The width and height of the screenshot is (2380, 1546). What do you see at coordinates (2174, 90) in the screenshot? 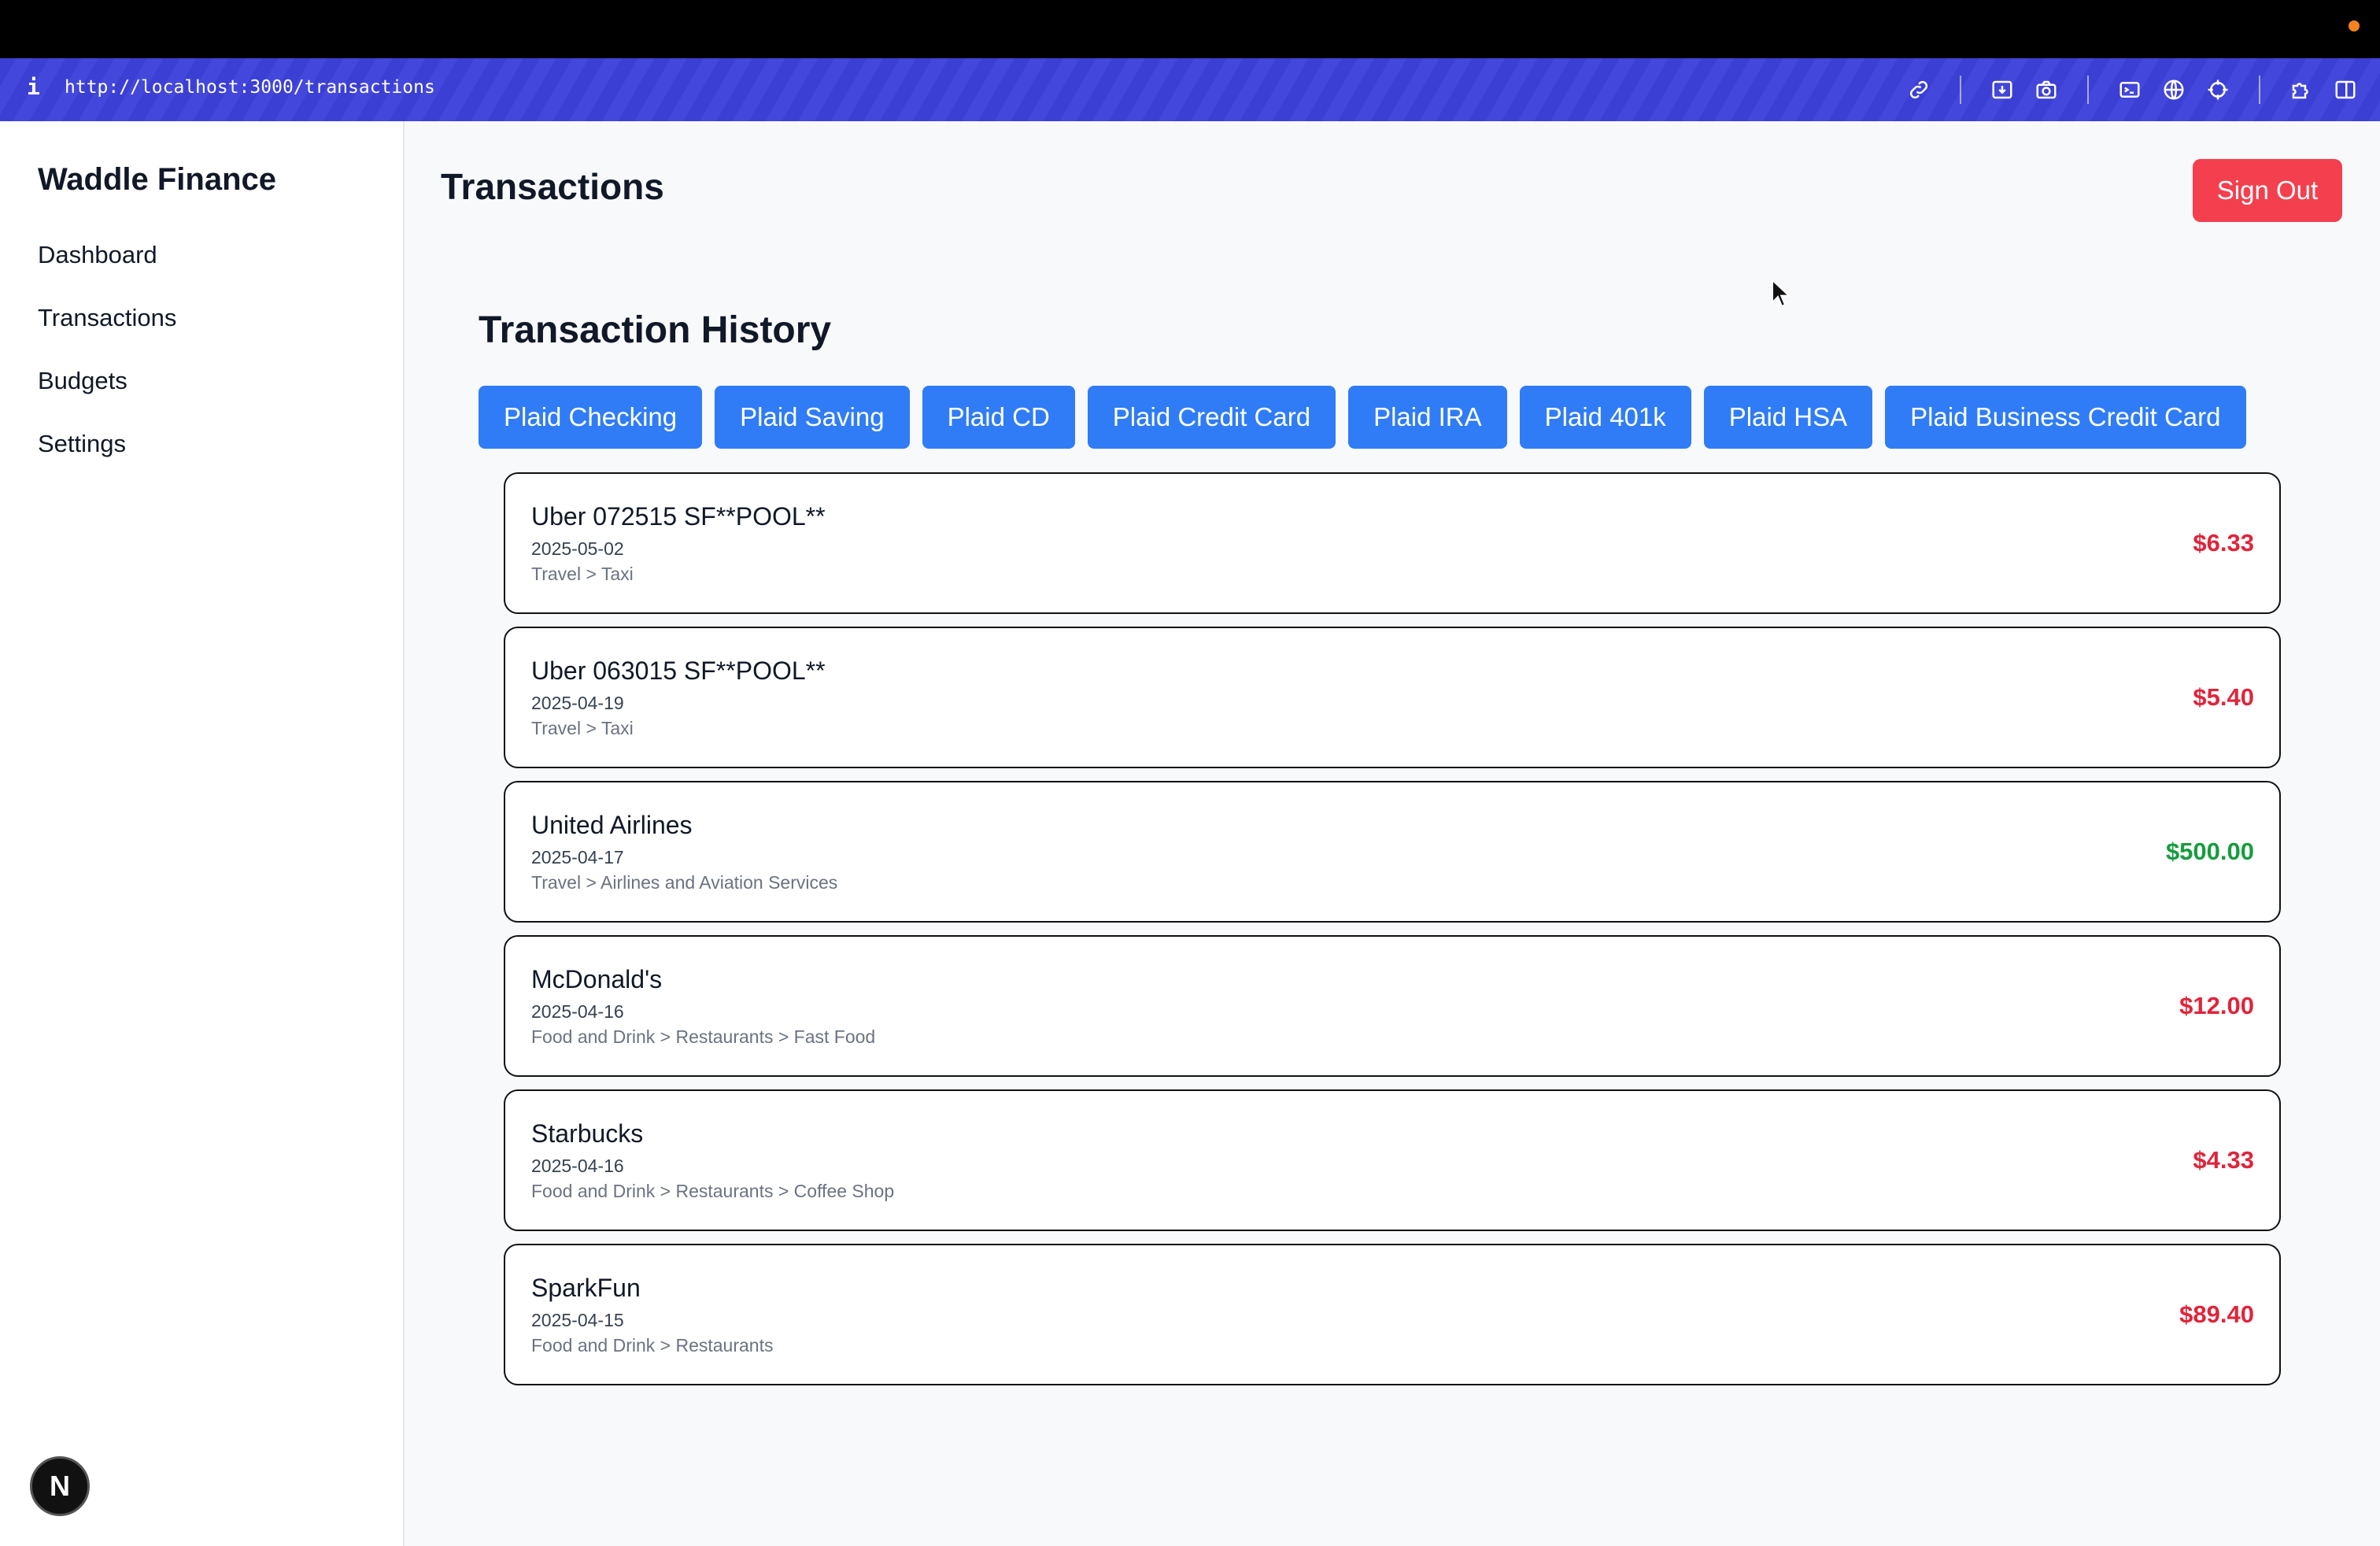
I see `globe-icon` at bounding box center [2174, 90].